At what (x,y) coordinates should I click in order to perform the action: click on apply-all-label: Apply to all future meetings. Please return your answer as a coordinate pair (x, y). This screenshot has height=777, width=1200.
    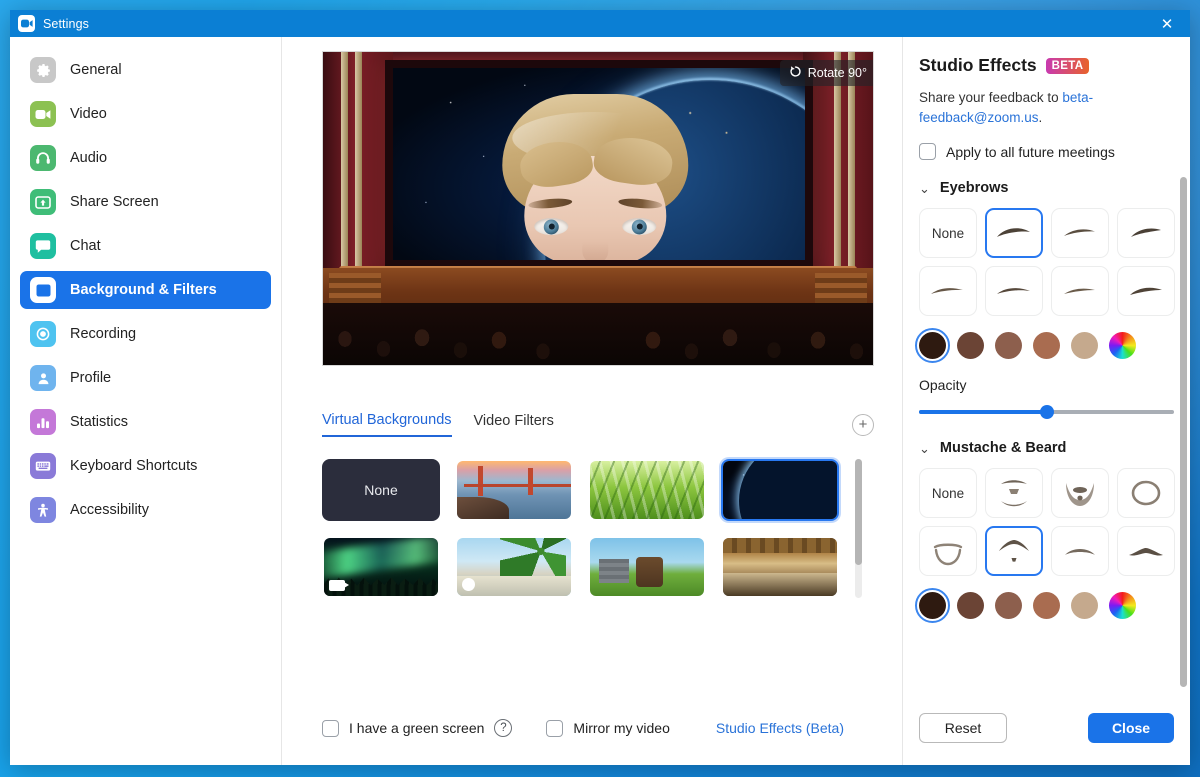
    Looking at the image, I should click on (1030, 151).